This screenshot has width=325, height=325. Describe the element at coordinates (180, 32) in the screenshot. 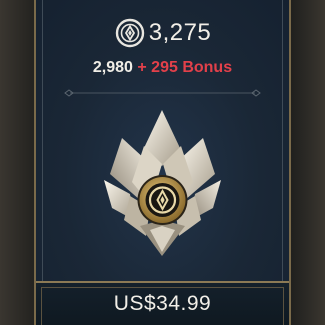

I see `total-amount: 3,275` at that location.